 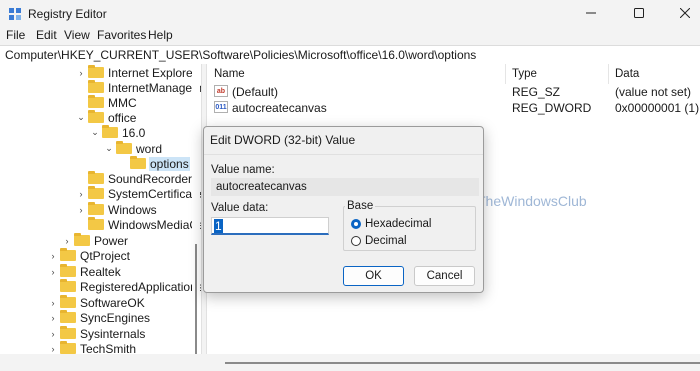 I want to click on tree-item: MMC, so click(x=107, y=102).